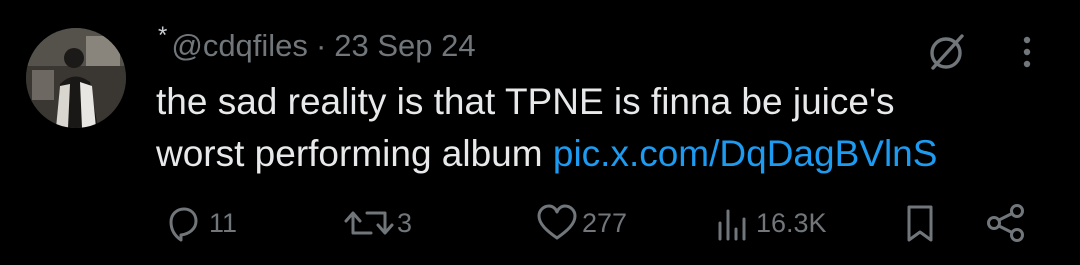 The width and height of the screenshot is (1080, 265). I want to click on reply-button: 11, so click(200, 223).